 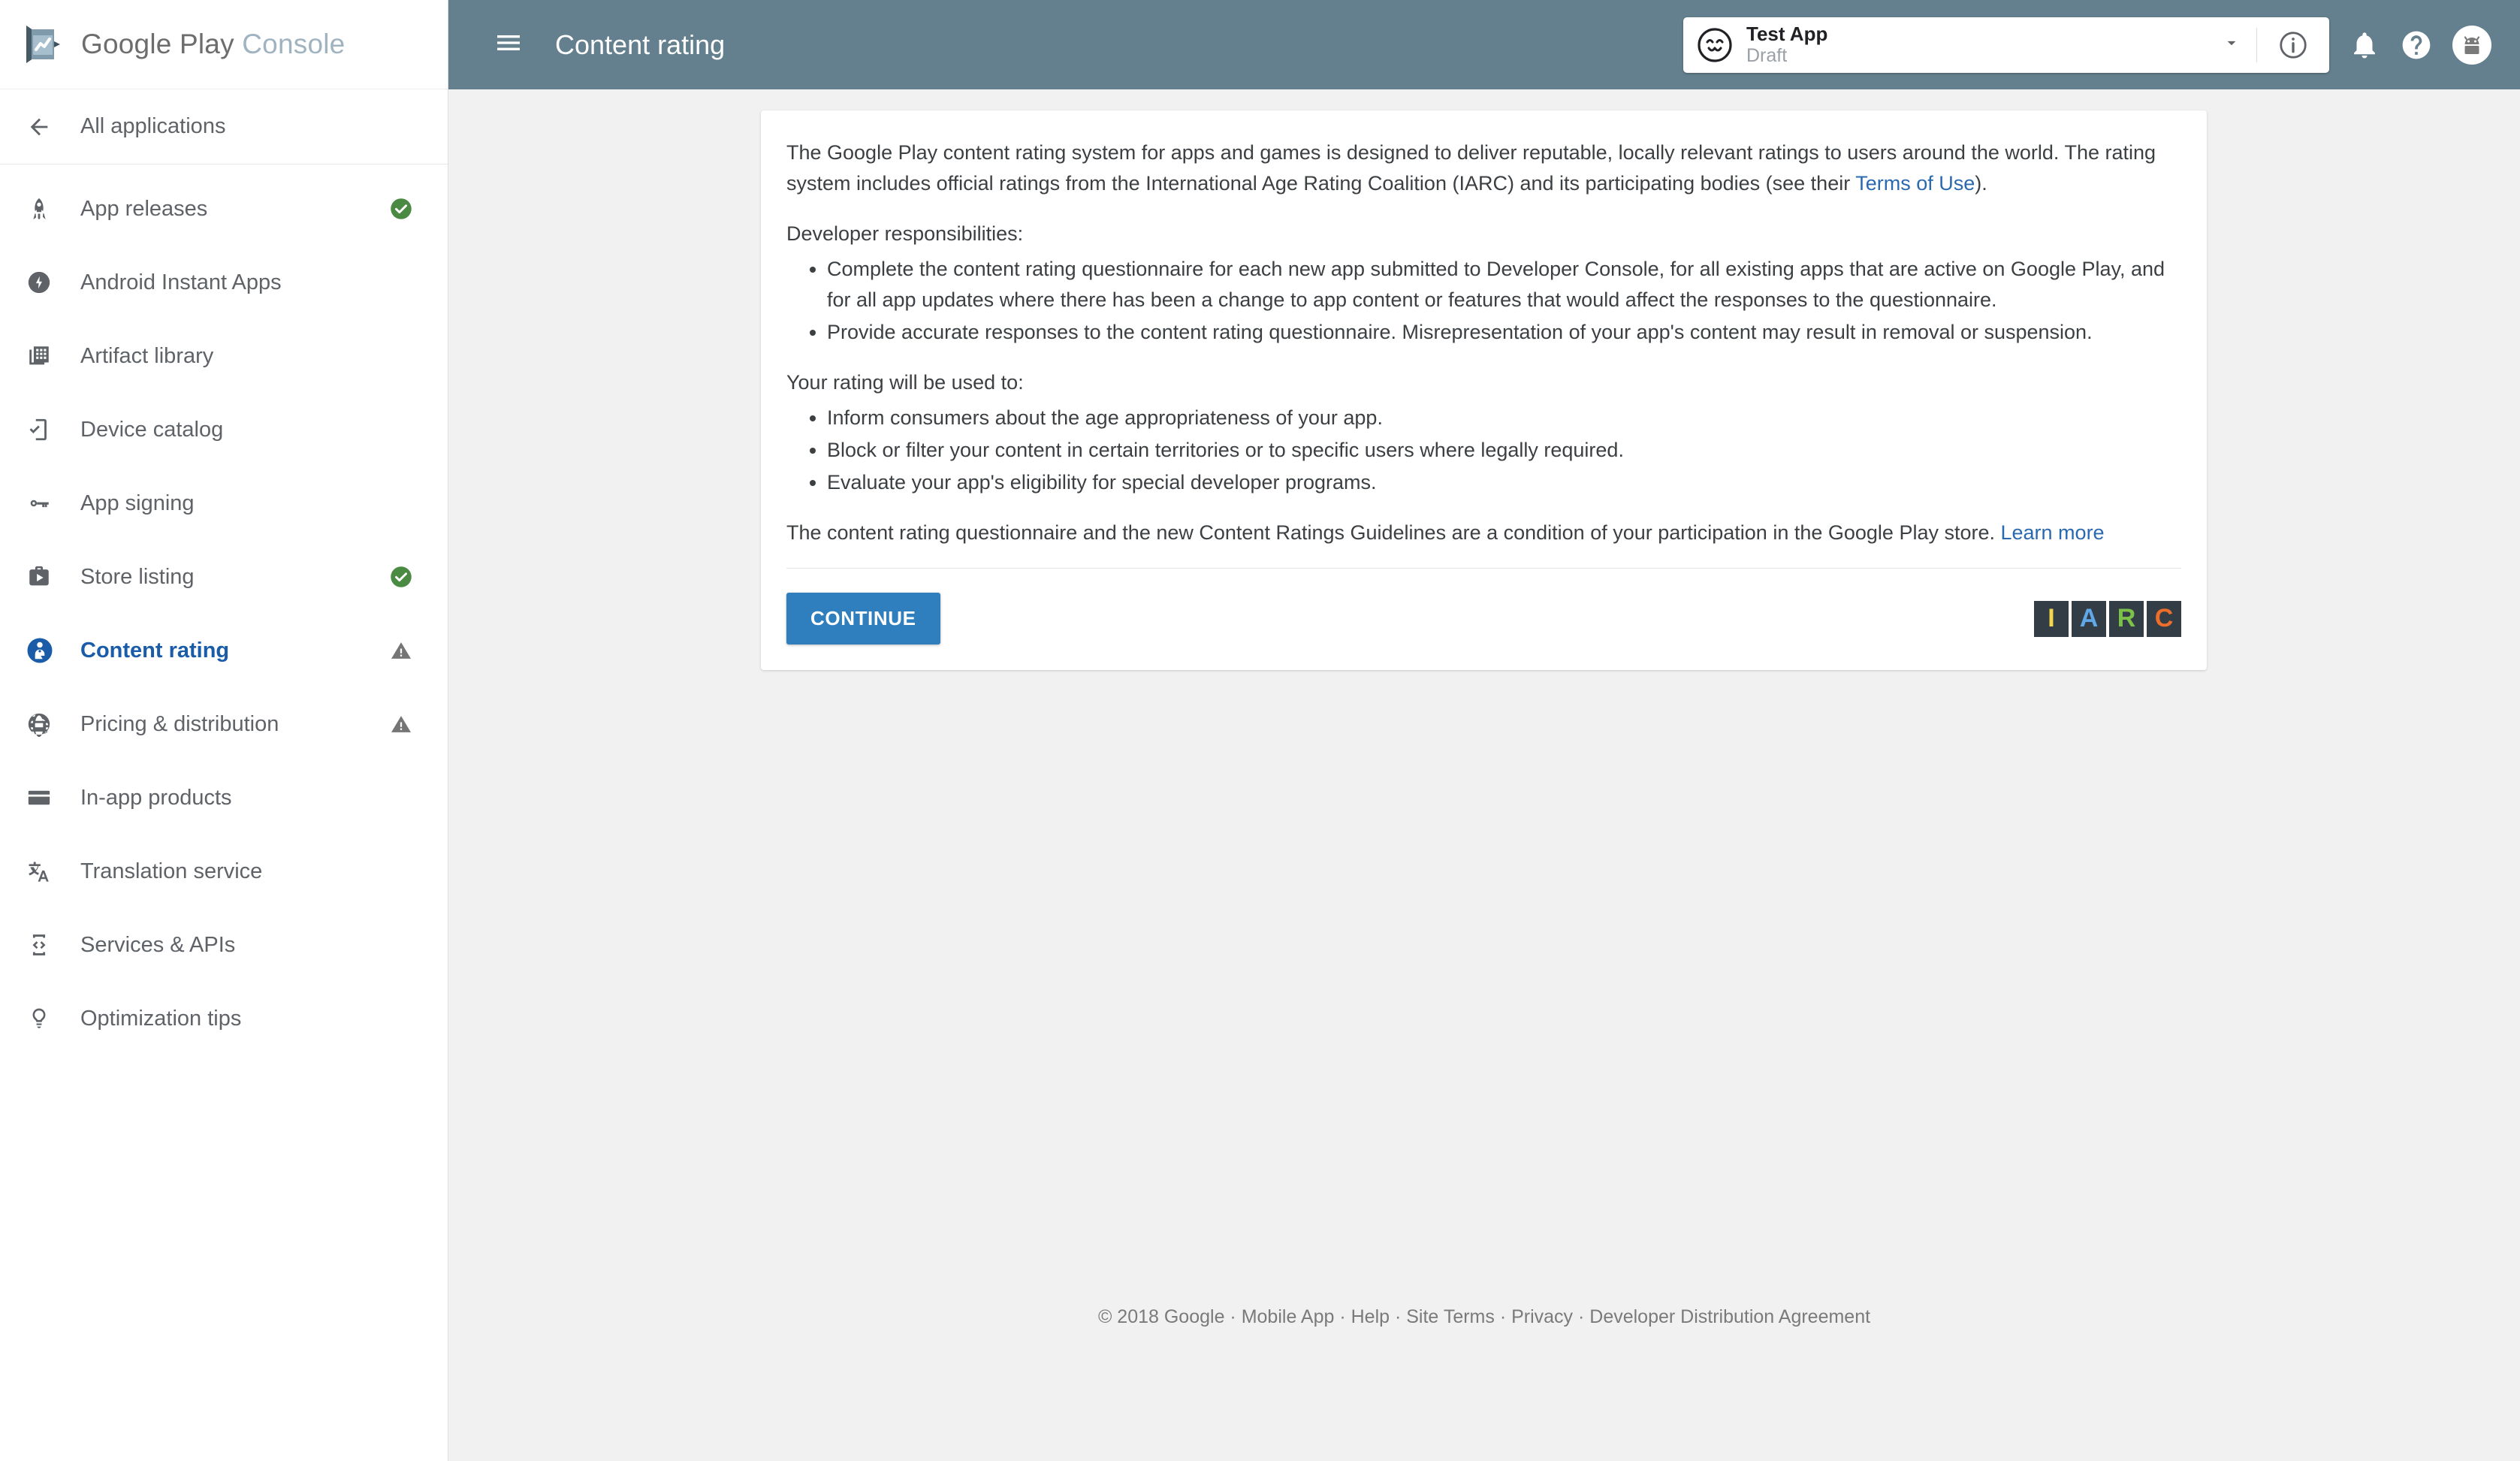 What do you see at coordinates (1483, 568) in the screenshot?
I see `card-divider` at bounding box center [1483, 568].